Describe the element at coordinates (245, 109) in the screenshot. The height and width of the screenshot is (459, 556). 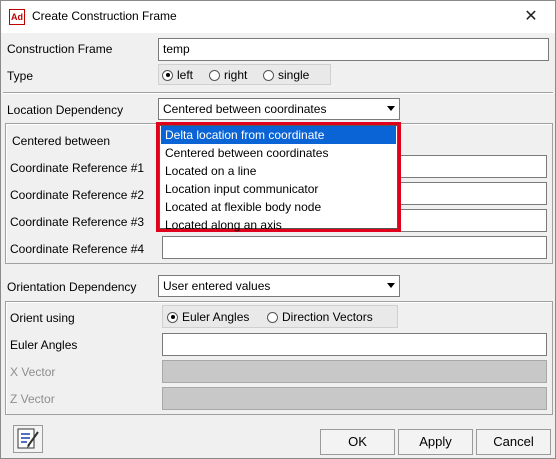
I see `location-dependency-value: Centered between coordinates` at that location.